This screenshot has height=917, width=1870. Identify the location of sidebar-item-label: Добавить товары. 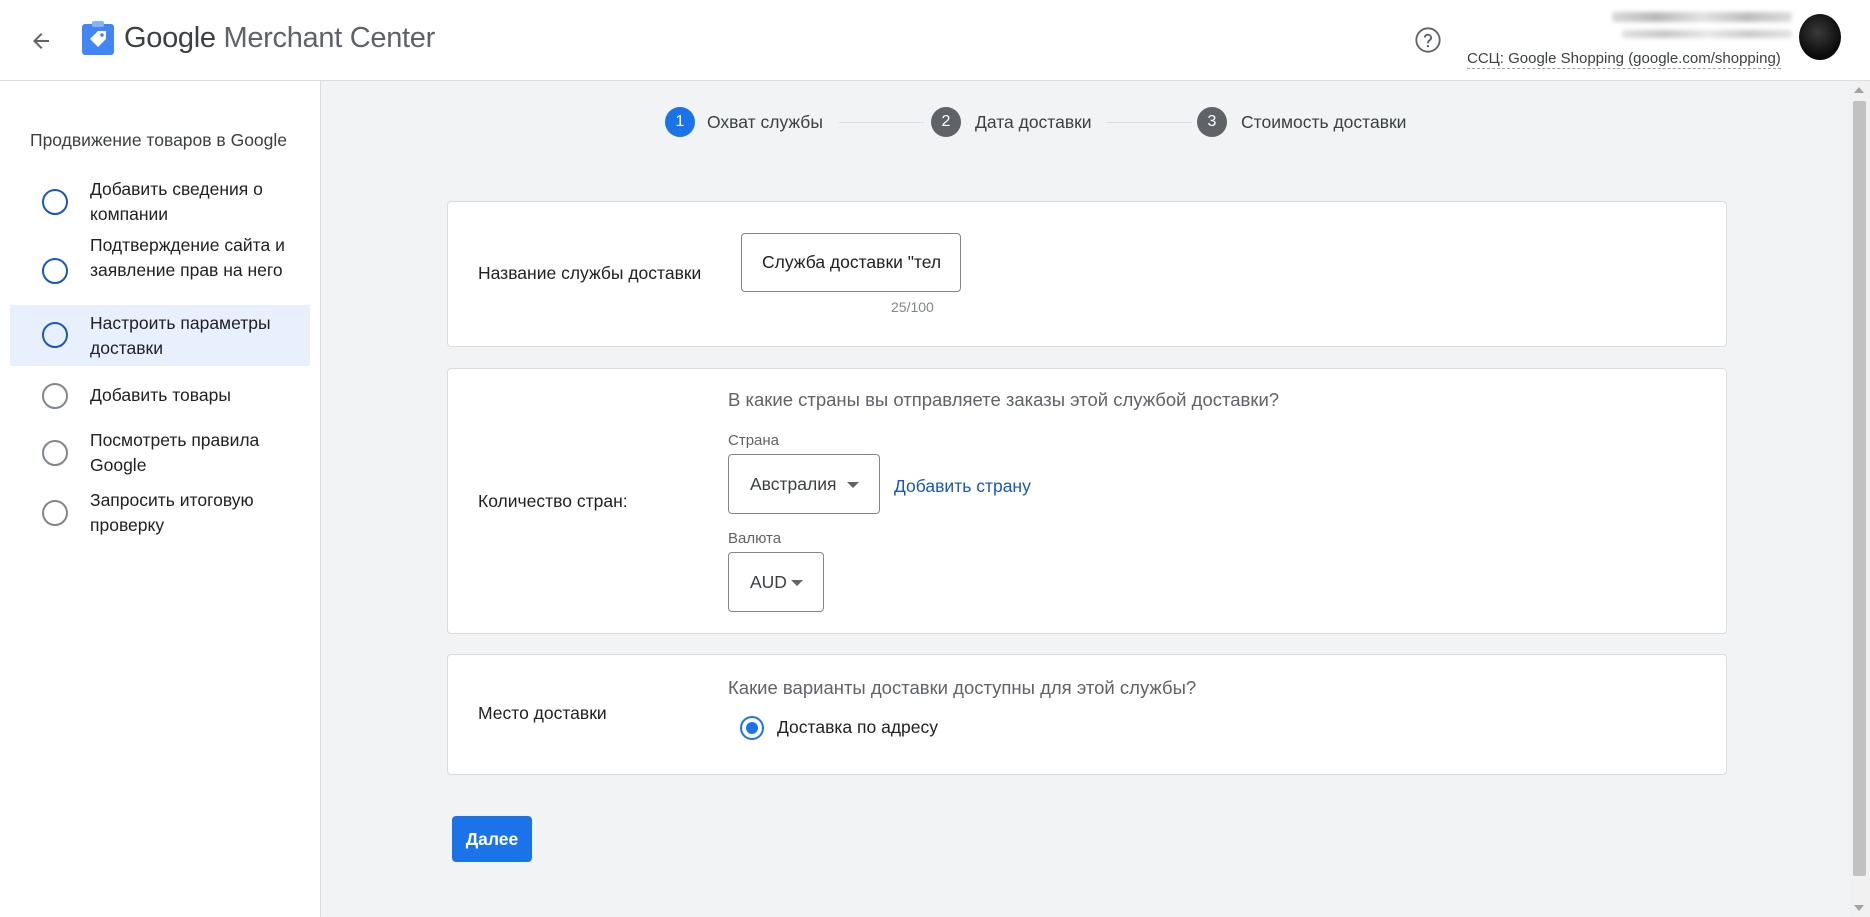
(160, 395).